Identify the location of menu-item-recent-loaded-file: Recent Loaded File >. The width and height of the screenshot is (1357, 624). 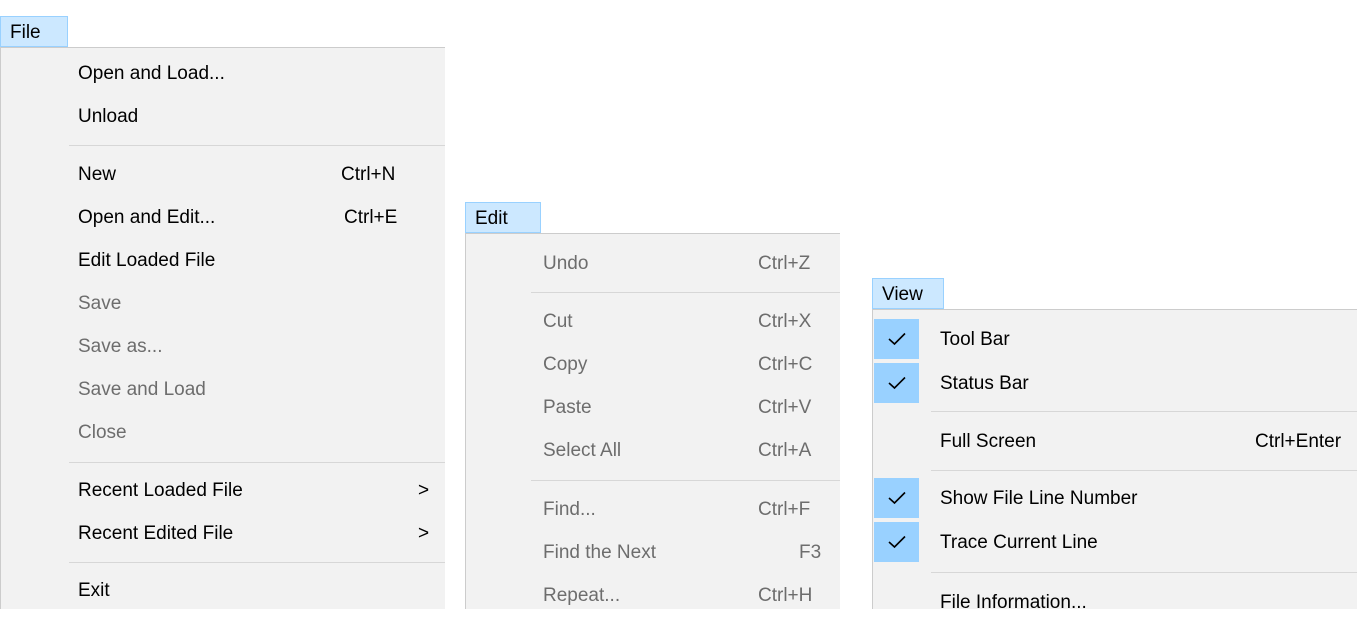
(223, 490).